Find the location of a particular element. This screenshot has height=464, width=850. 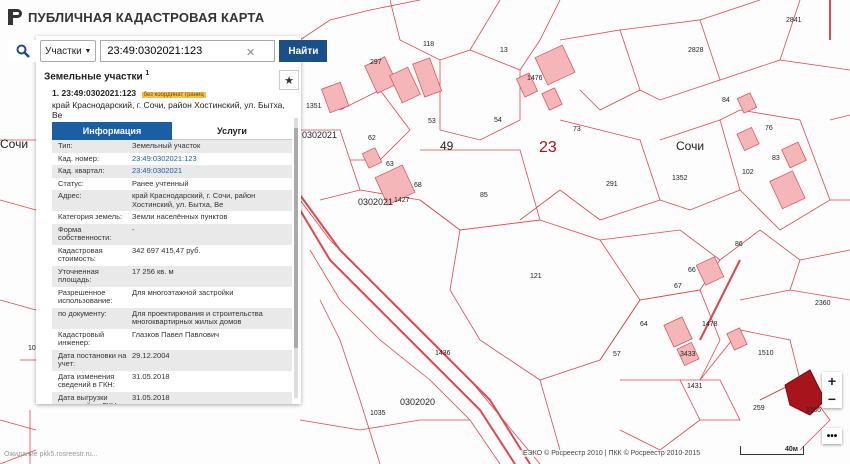

info-key: Кад. квартал: is located at coordinates (81, 170).